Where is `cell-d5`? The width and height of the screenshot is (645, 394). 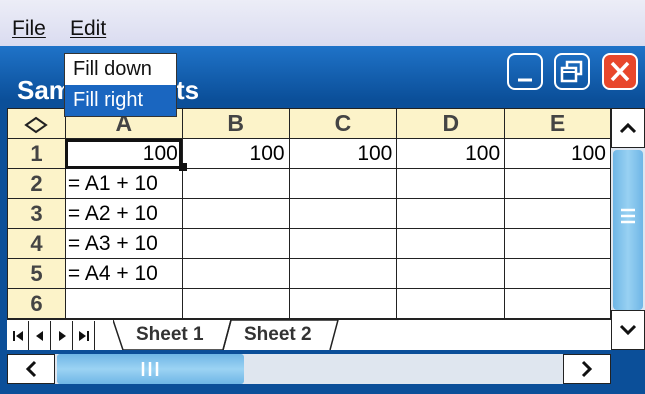 cell-d5 is located at coordinates (451, 273).